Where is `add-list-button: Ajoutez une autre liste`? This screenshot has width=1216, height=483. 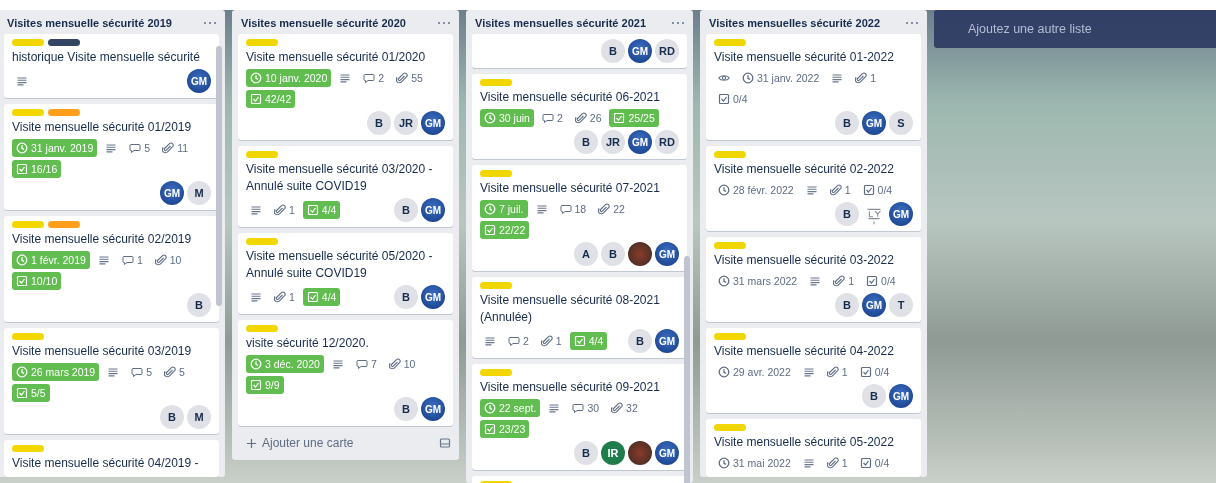 add-list-button: Ajoutez une autre liste is located at coordinates (1075, 29).